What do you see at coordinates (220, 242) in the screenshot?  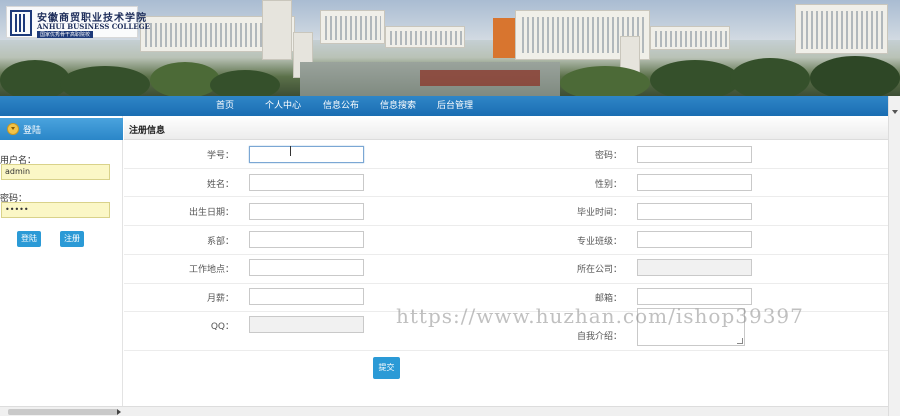 I see `department-label: 系部：` at bounding box center [220, 242].